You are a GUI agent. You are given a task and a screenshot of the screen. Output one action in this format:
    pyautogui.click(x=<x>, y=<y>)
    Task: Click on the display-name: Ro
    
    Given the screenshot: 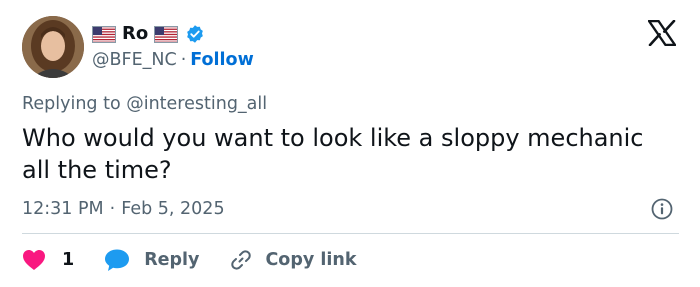 What is the action you would take?
    pyautogui.click(x=135, y=34)
    